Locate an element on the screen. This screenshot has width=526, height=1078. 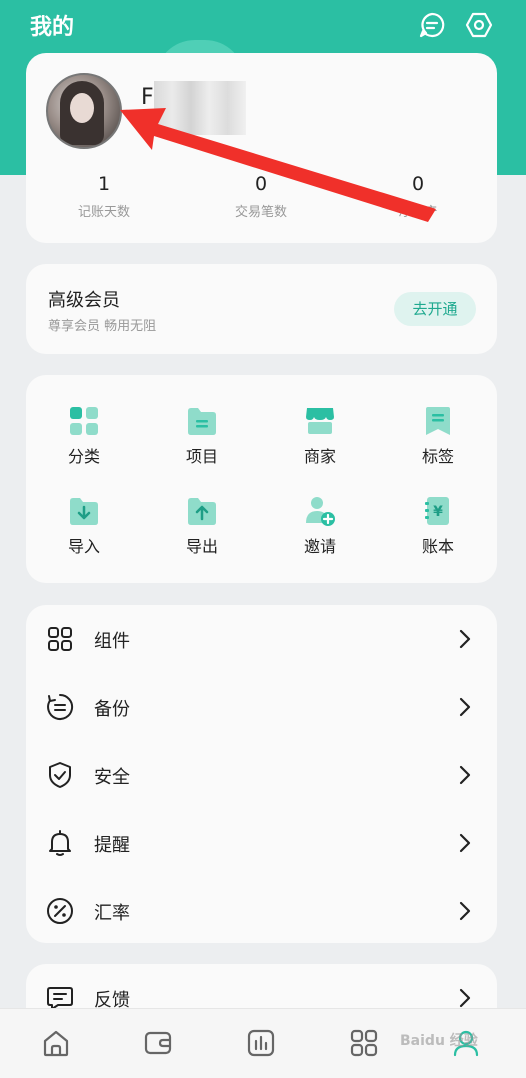
percent-icon is located at coordinates (60, 911).